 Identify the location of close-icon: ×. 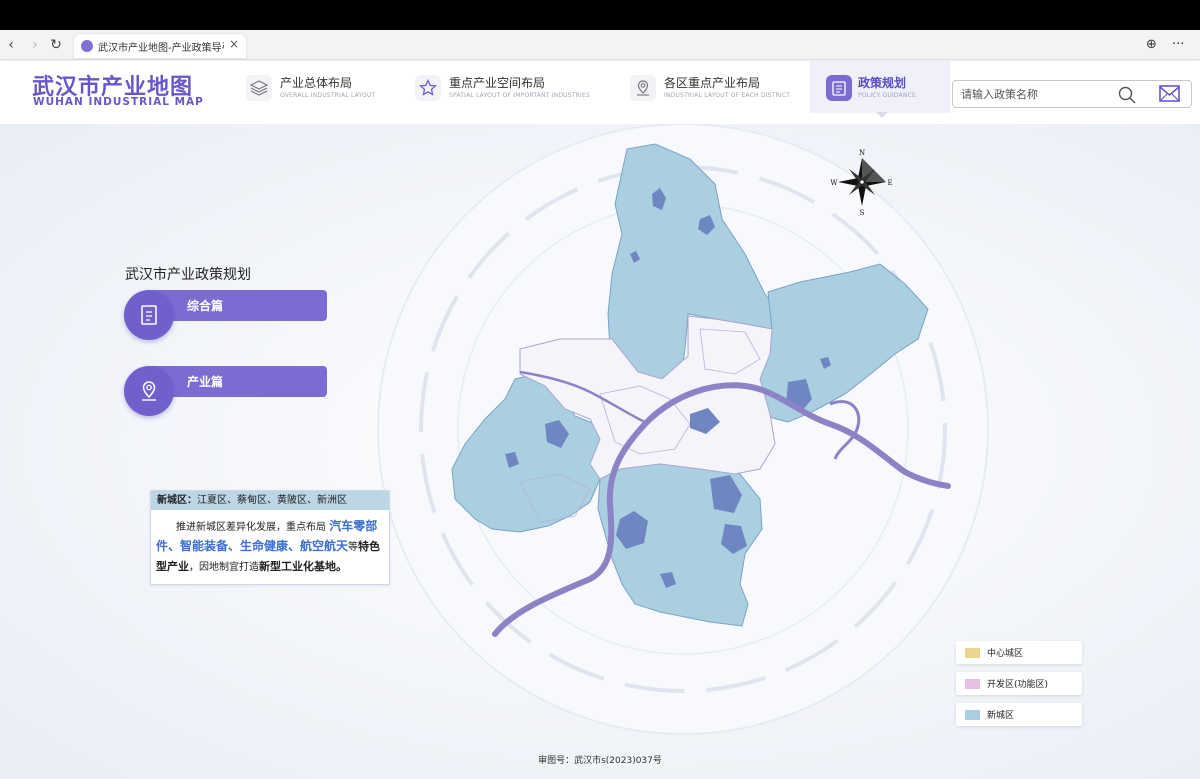
(234, 44).